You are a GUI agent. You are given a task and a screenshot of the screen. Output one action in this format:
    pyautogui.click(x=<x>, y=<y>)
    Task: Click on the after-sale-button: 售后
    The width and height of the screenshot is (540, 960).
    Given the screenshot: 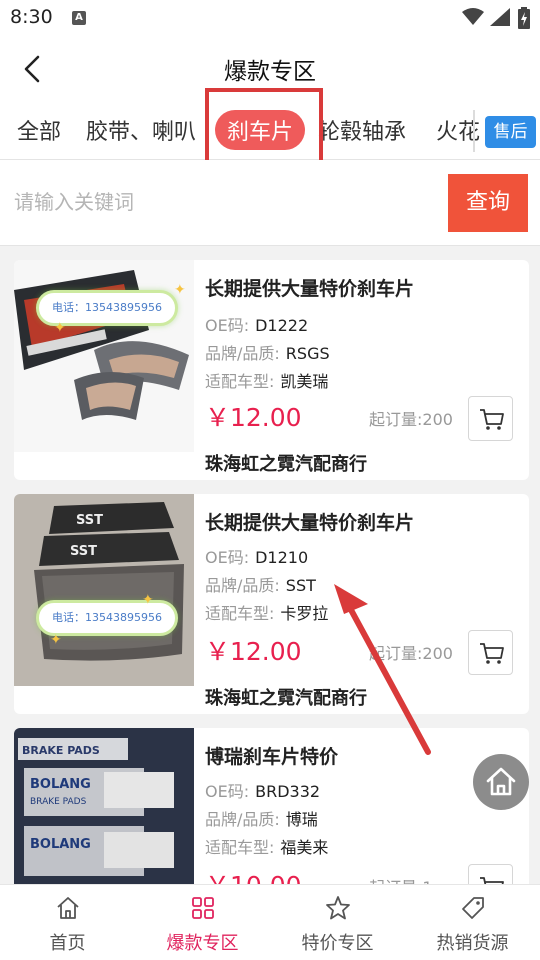 What is the action you would take?
    pyautogui.click(x=510, y=132)
    